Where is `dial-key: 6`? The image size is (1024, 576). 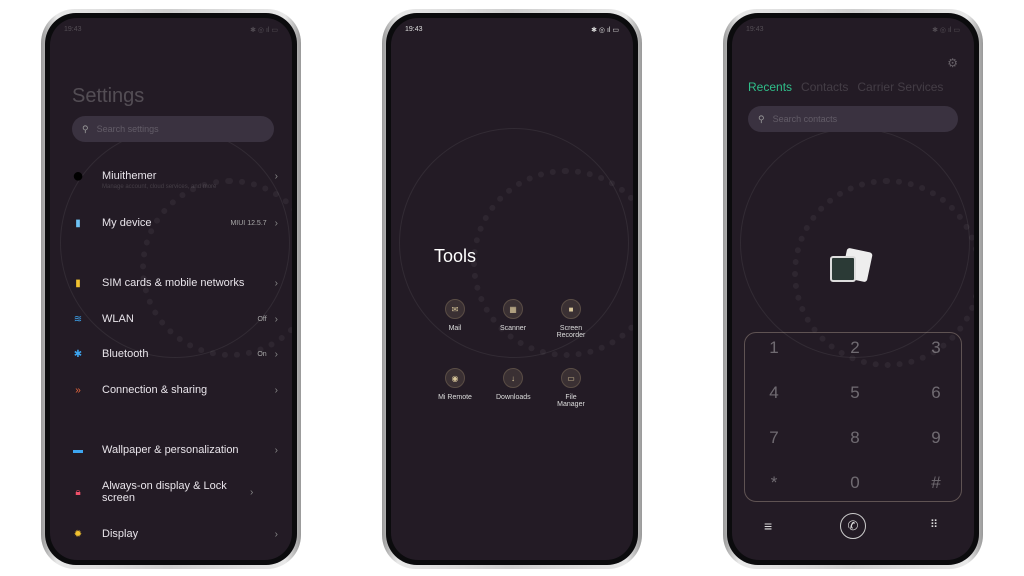 dial-key: 6 is located at coordinates (936, 393).